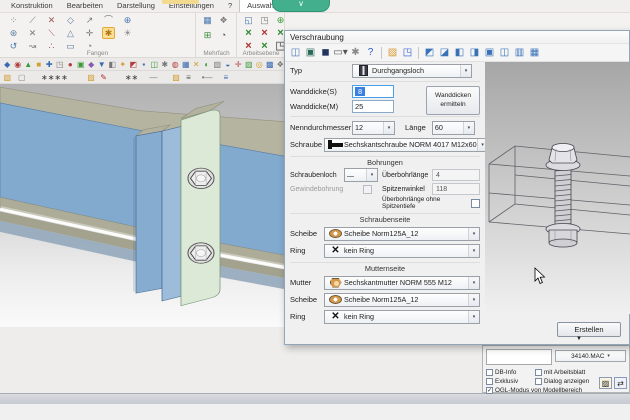 Image resolution: width=630 pixels, height=420 pixels. What do you see at coordinates (429, 53) in the screenshot?
I see `dialog-toolbar-icon: ◩` at bounding box center [429, 53].